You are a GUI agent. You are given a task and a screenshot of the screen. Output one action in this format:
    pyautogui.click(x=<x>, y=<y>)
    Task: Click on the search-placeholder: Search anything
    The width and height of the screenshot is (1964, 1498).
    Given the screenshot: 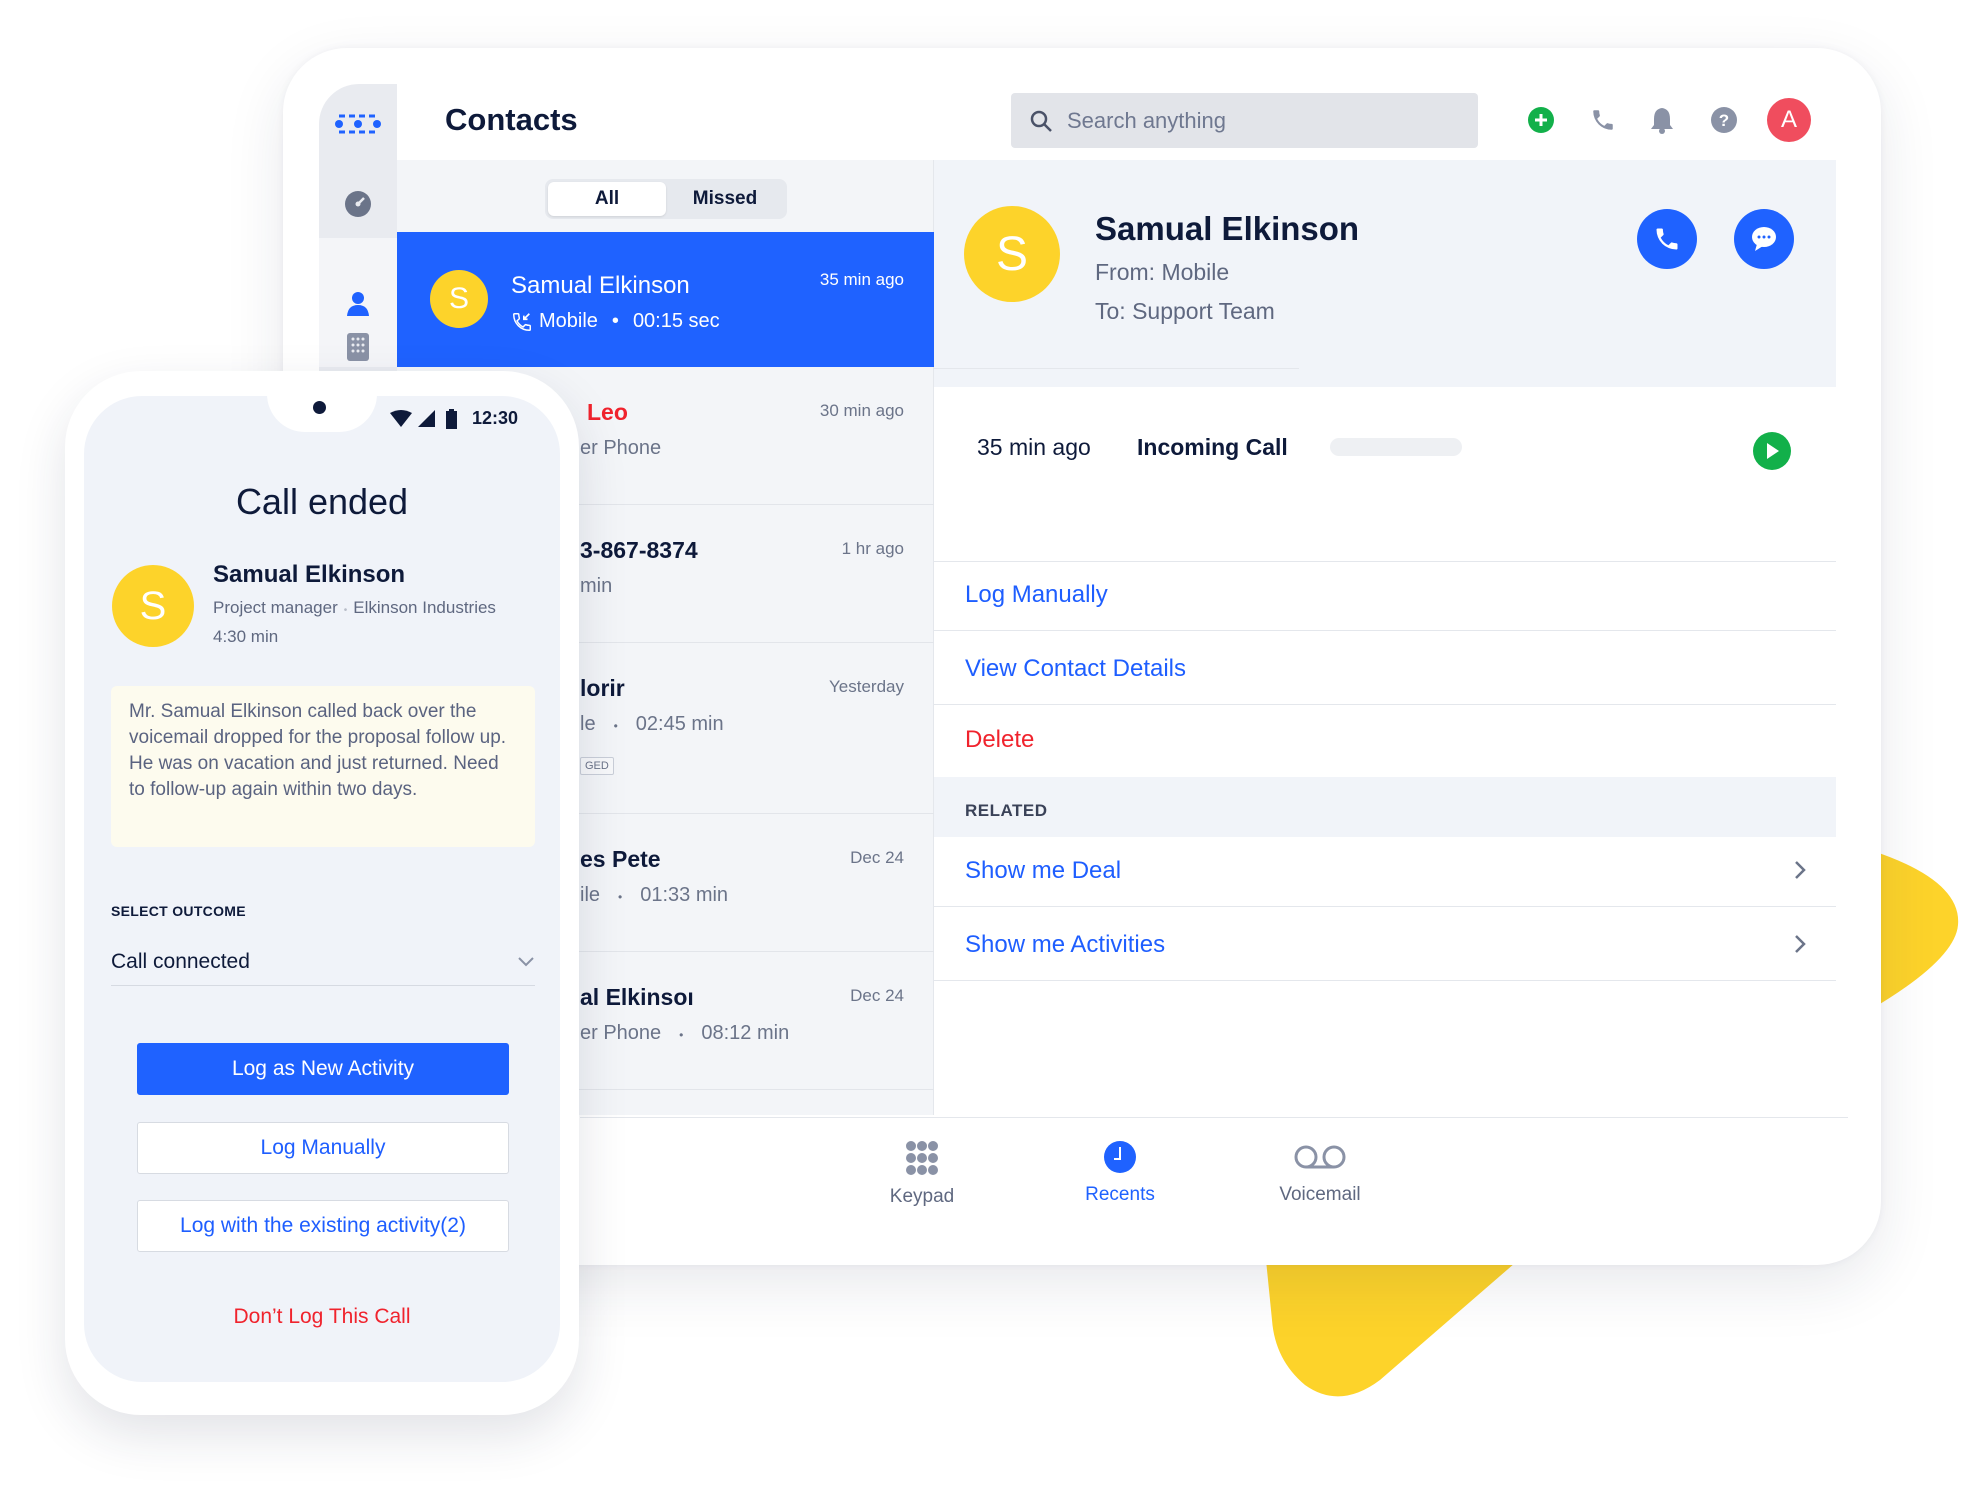 What is the action you would take?
    pyautogui.click(x=1146, y=120)
    